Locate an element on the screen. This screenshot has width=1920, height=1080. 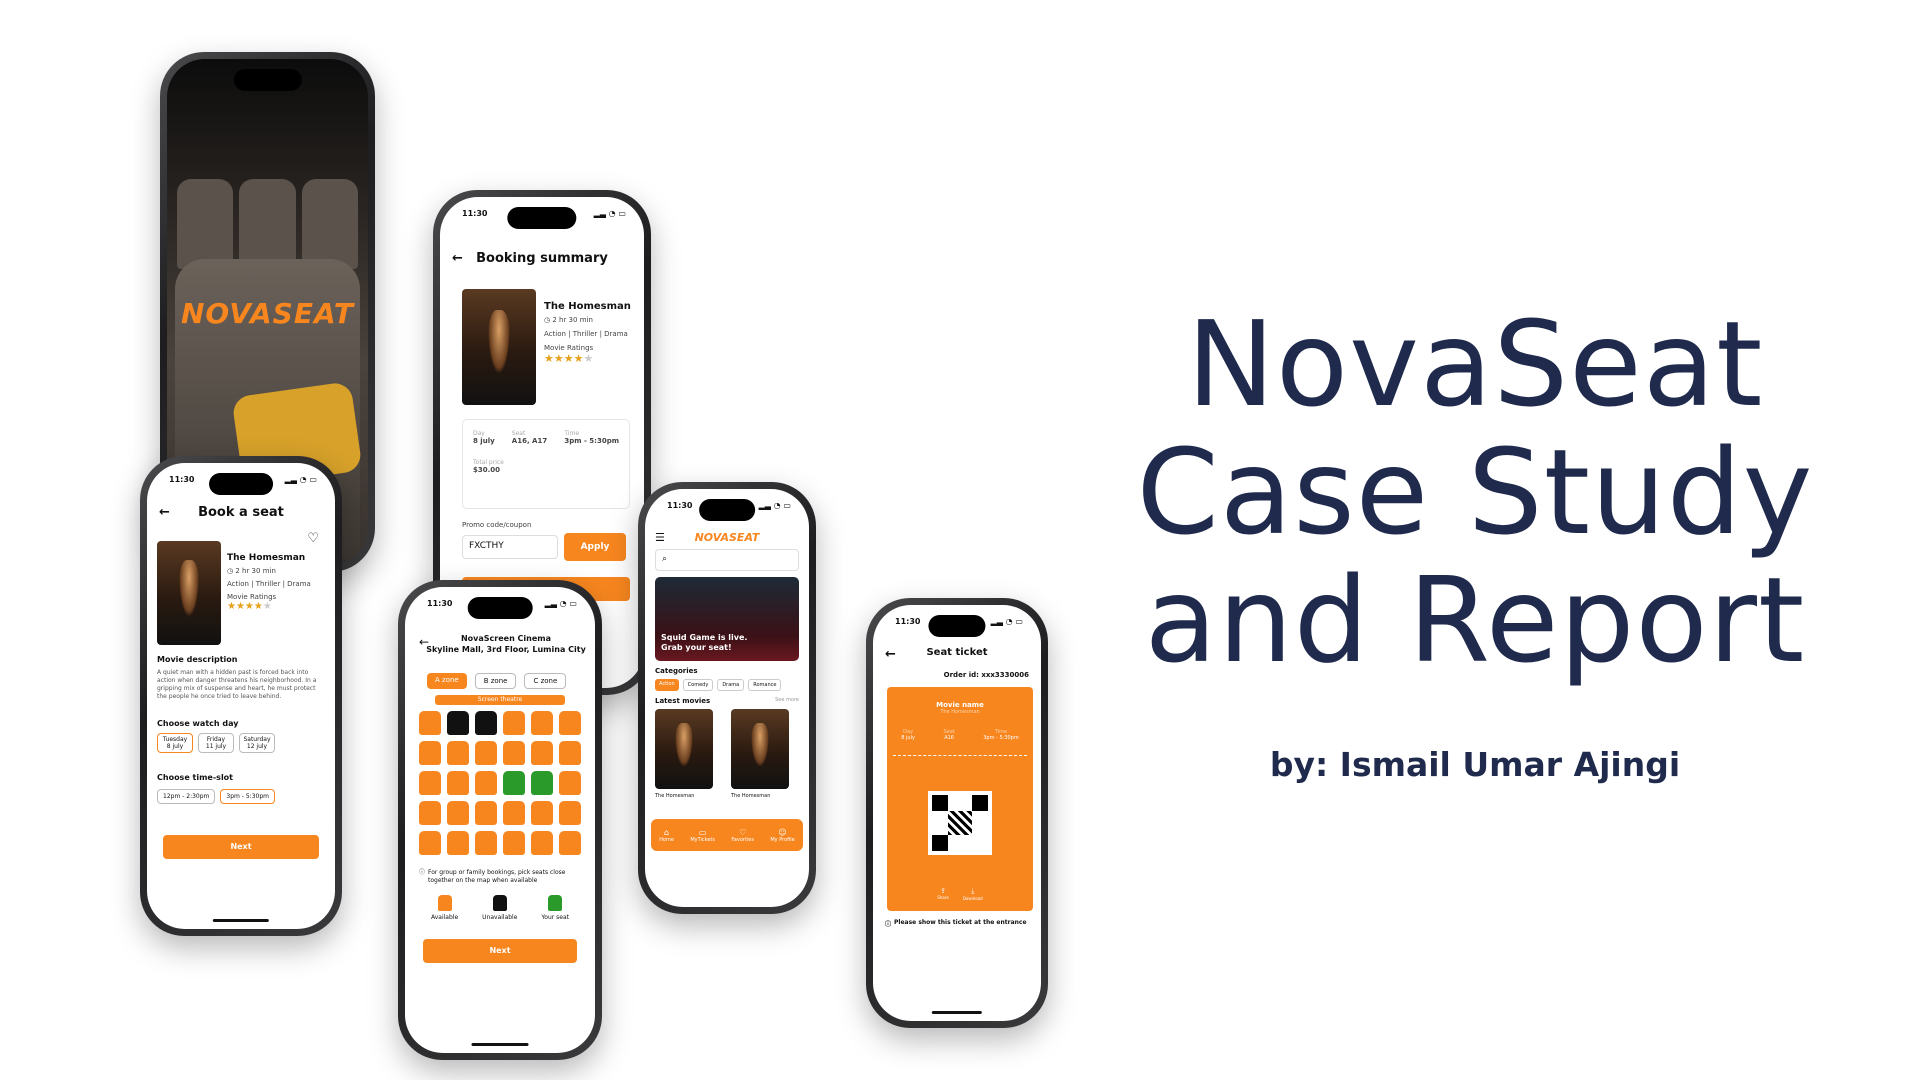
page-title: ← Book a seat is located at coordinates (221, 512).